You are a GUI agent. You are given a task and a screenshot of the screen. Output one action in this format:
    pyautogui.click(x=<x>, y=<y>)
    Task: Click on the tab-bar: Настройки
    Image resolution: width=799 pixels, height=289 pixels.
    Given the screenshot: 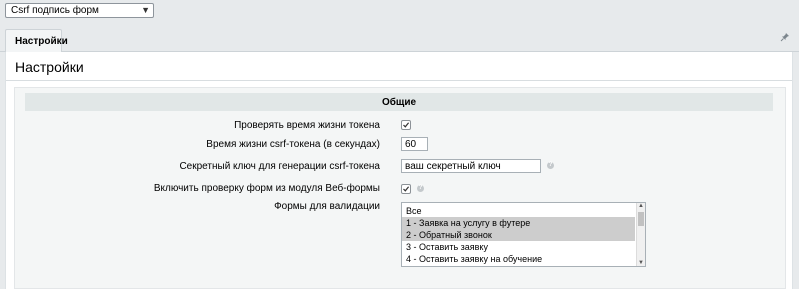 What is the action you would take?
    pyautogui.click(x=399, y=38)
    